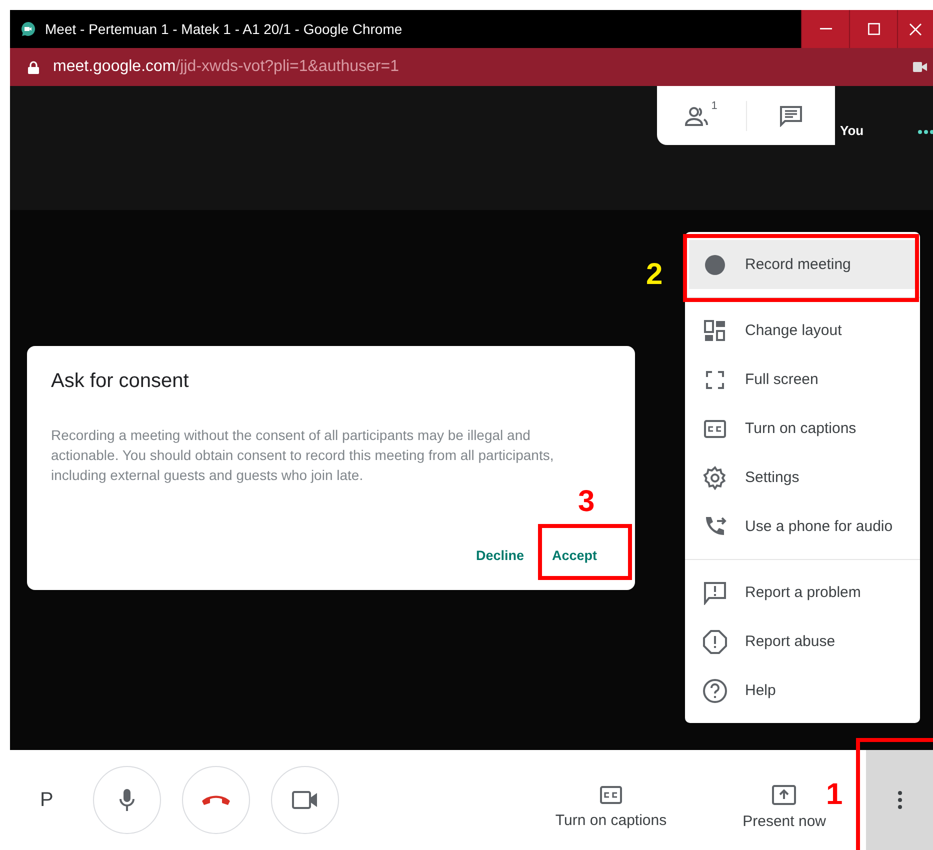 The width and height of the screenshot is (933, 850). What do you see at coordinates (500, 555) in the screenshot?
I see `decline-button: Decline` at bounding box center [500, 555].